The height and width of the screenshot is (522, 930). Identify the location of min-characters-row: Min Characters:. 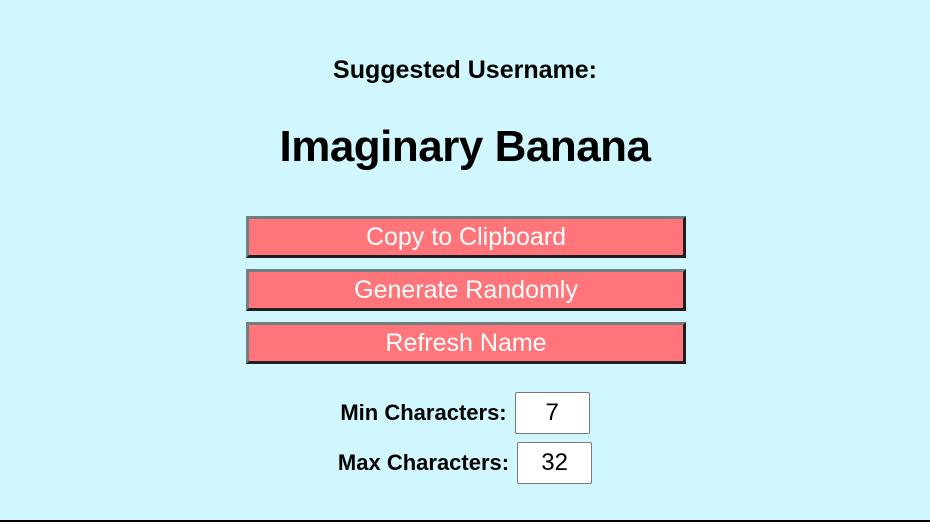
(465, 413).